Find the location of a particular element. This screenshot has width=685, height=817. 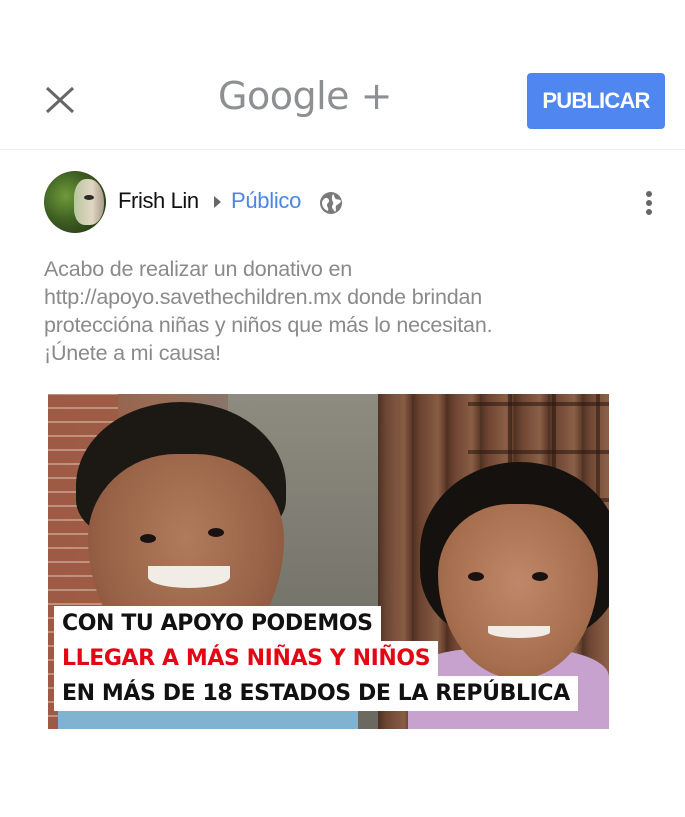

author-name: Frish Lin is located at coordinates (158, 200).